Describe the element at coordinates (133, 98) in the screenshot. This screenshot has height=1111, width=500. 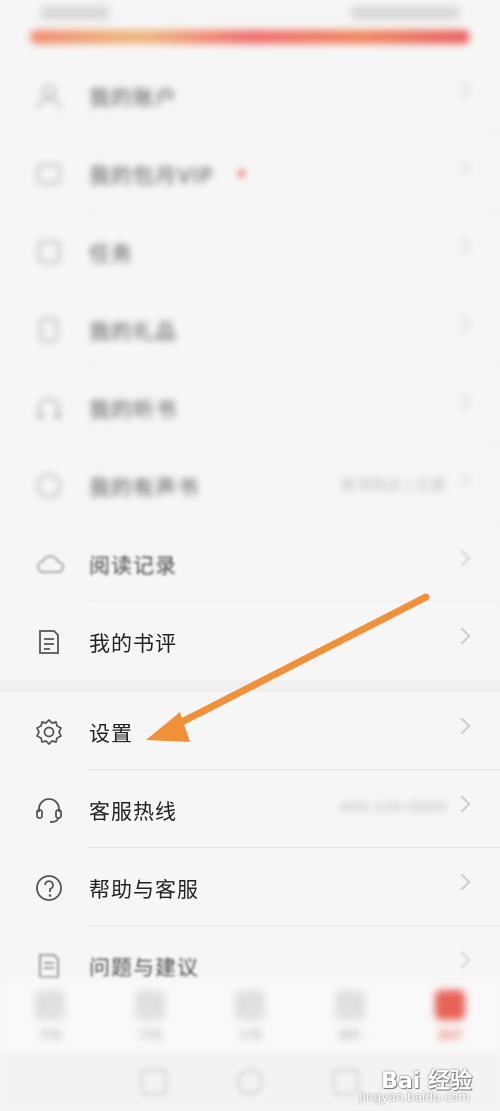
I see `menu-item-label: 我的账户` at that location.